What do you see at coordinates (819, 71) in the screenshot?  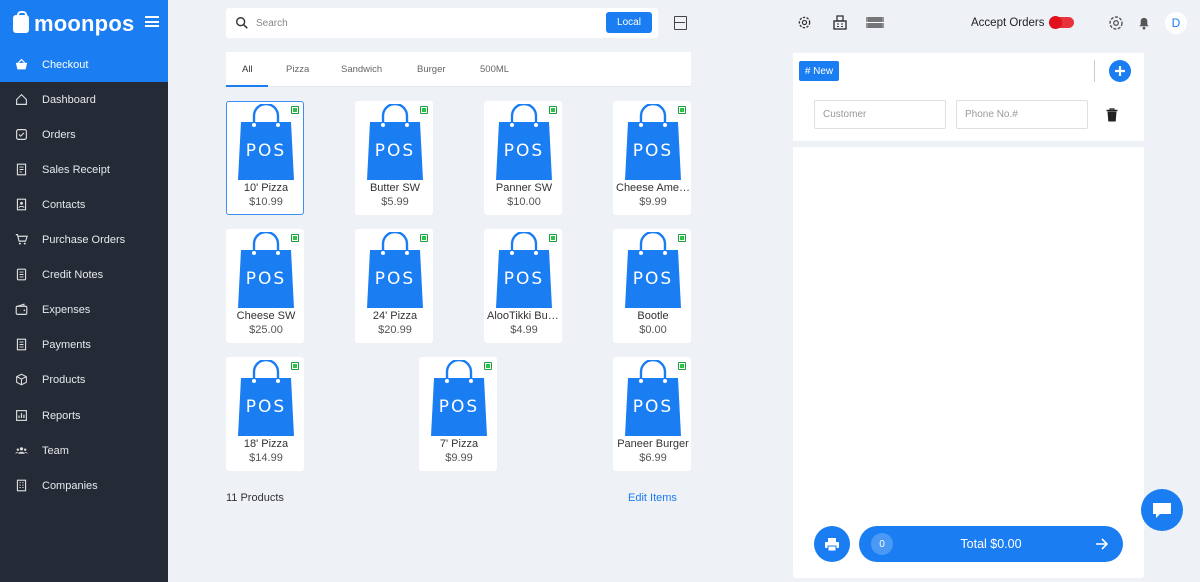 I see `new-order-button: # New` at bounding box center [819, 71].